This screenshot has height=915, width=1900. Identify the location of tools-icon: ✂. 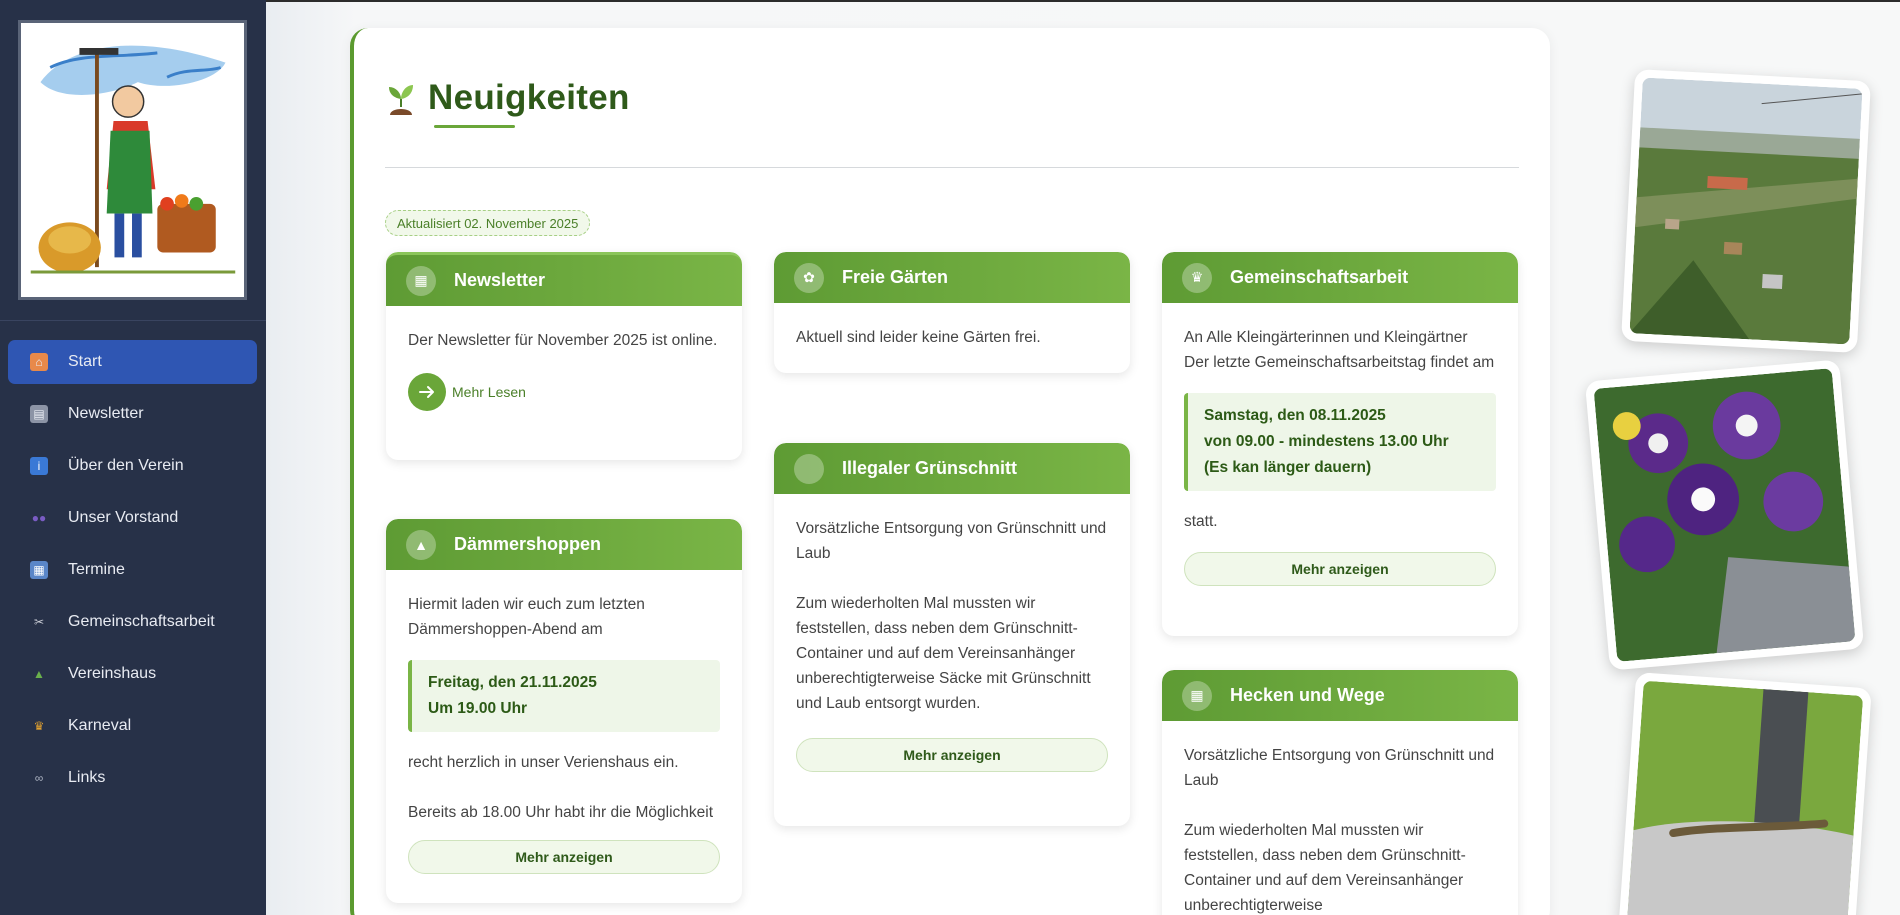
(39, 622).